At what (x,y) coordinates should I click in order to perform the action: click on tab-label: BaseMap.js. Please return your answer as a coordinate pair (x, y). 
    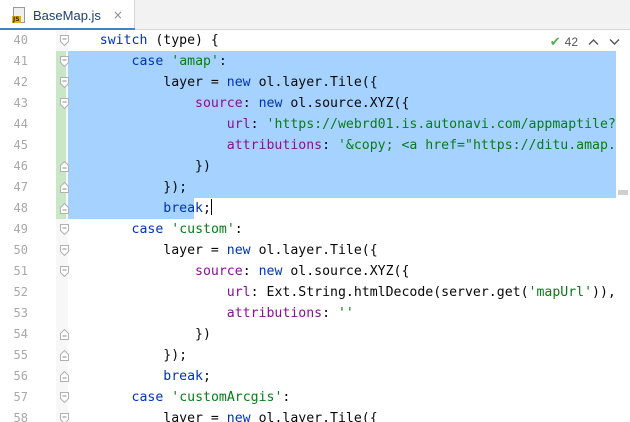
    Looking at the image, I should click on (67, 15).